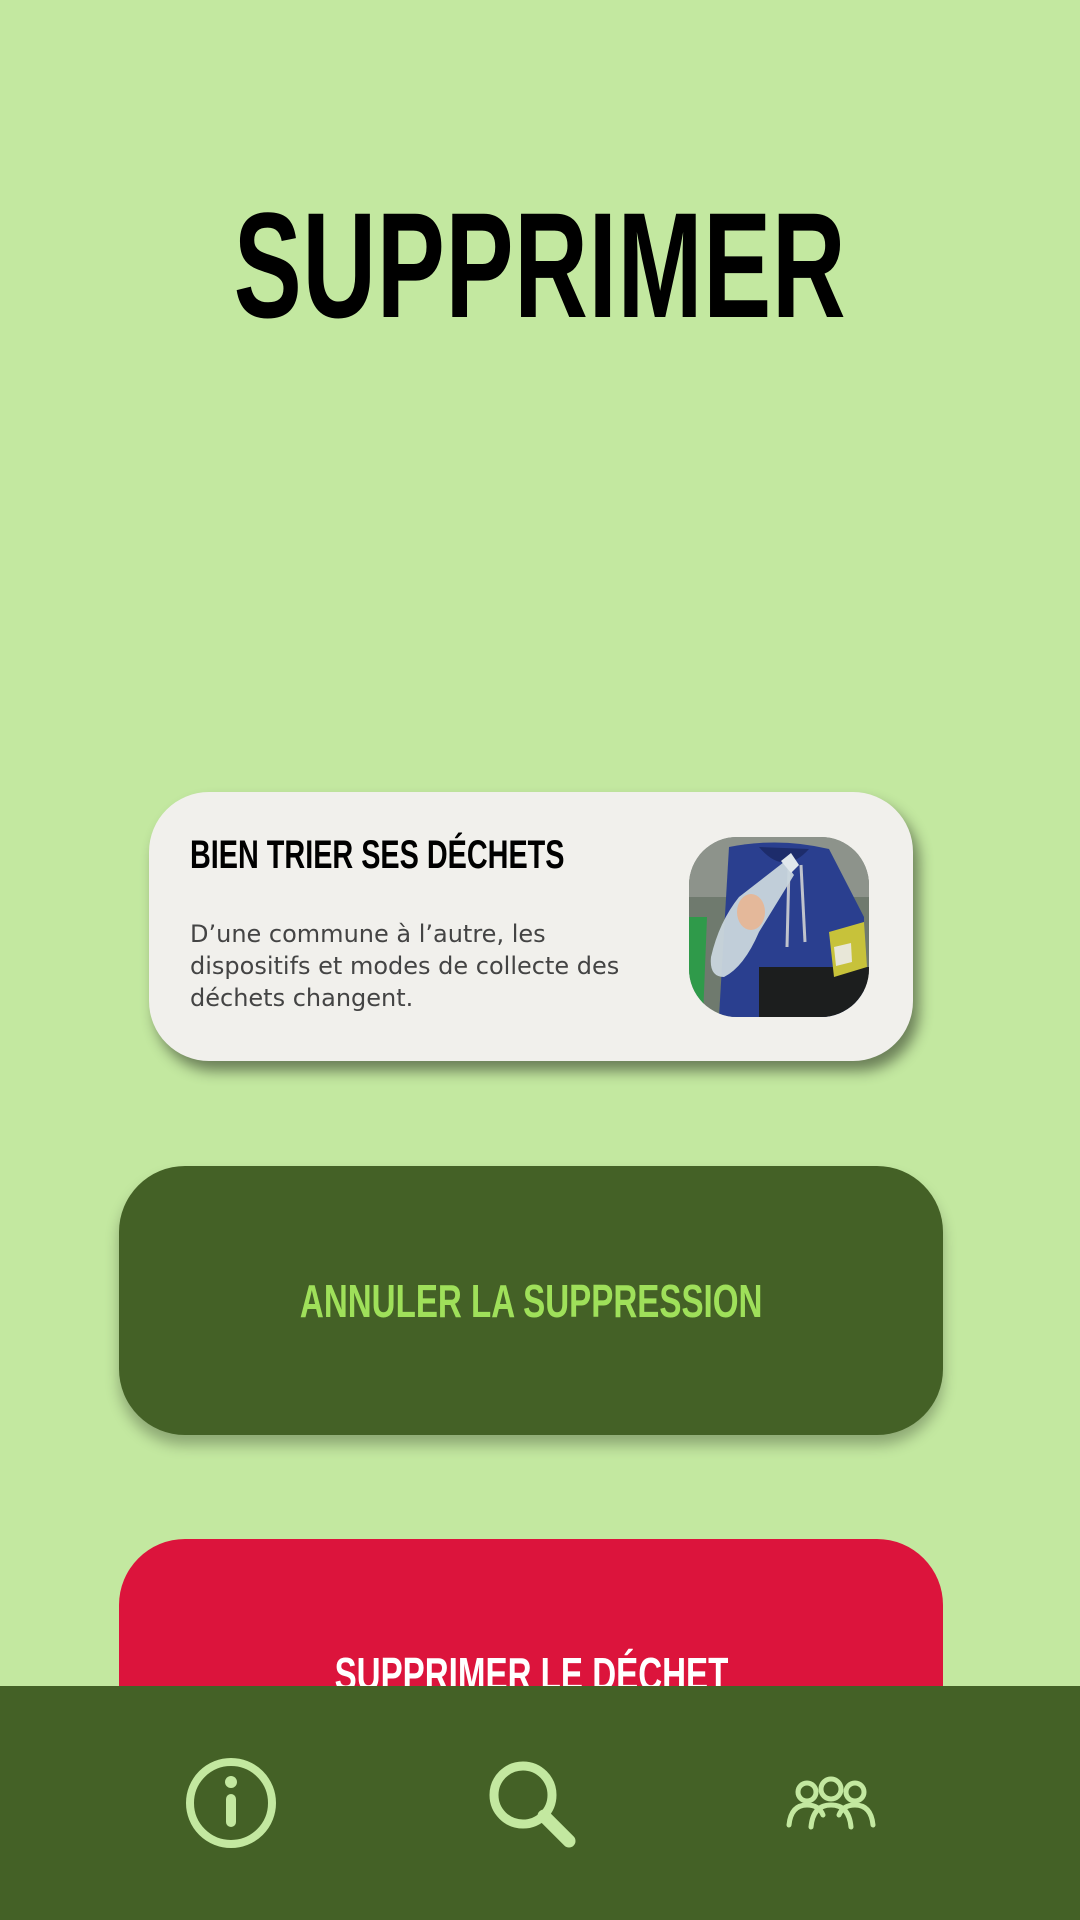 The height and width of the screenshot is (1920, 1080). I want to click on card-image, so click(779, 927).